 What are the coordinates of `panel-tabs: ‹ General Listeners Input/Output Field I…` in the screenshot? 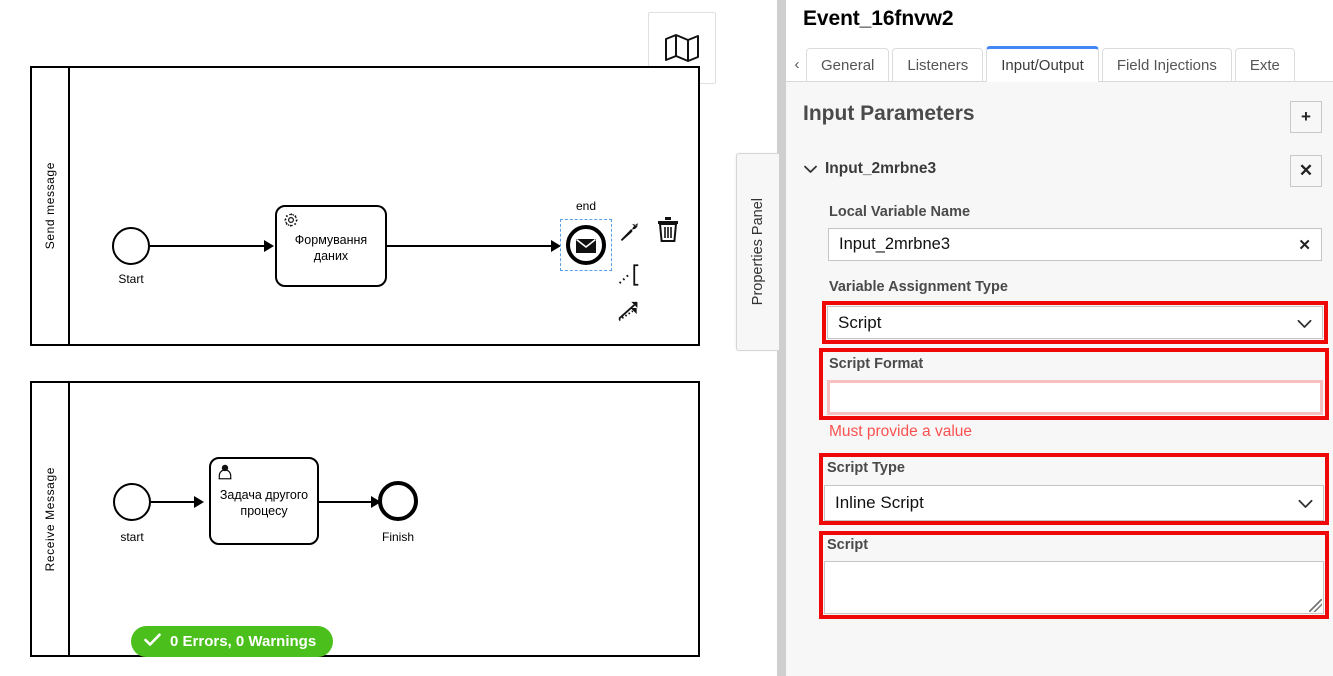 It's located at (1059, 64).